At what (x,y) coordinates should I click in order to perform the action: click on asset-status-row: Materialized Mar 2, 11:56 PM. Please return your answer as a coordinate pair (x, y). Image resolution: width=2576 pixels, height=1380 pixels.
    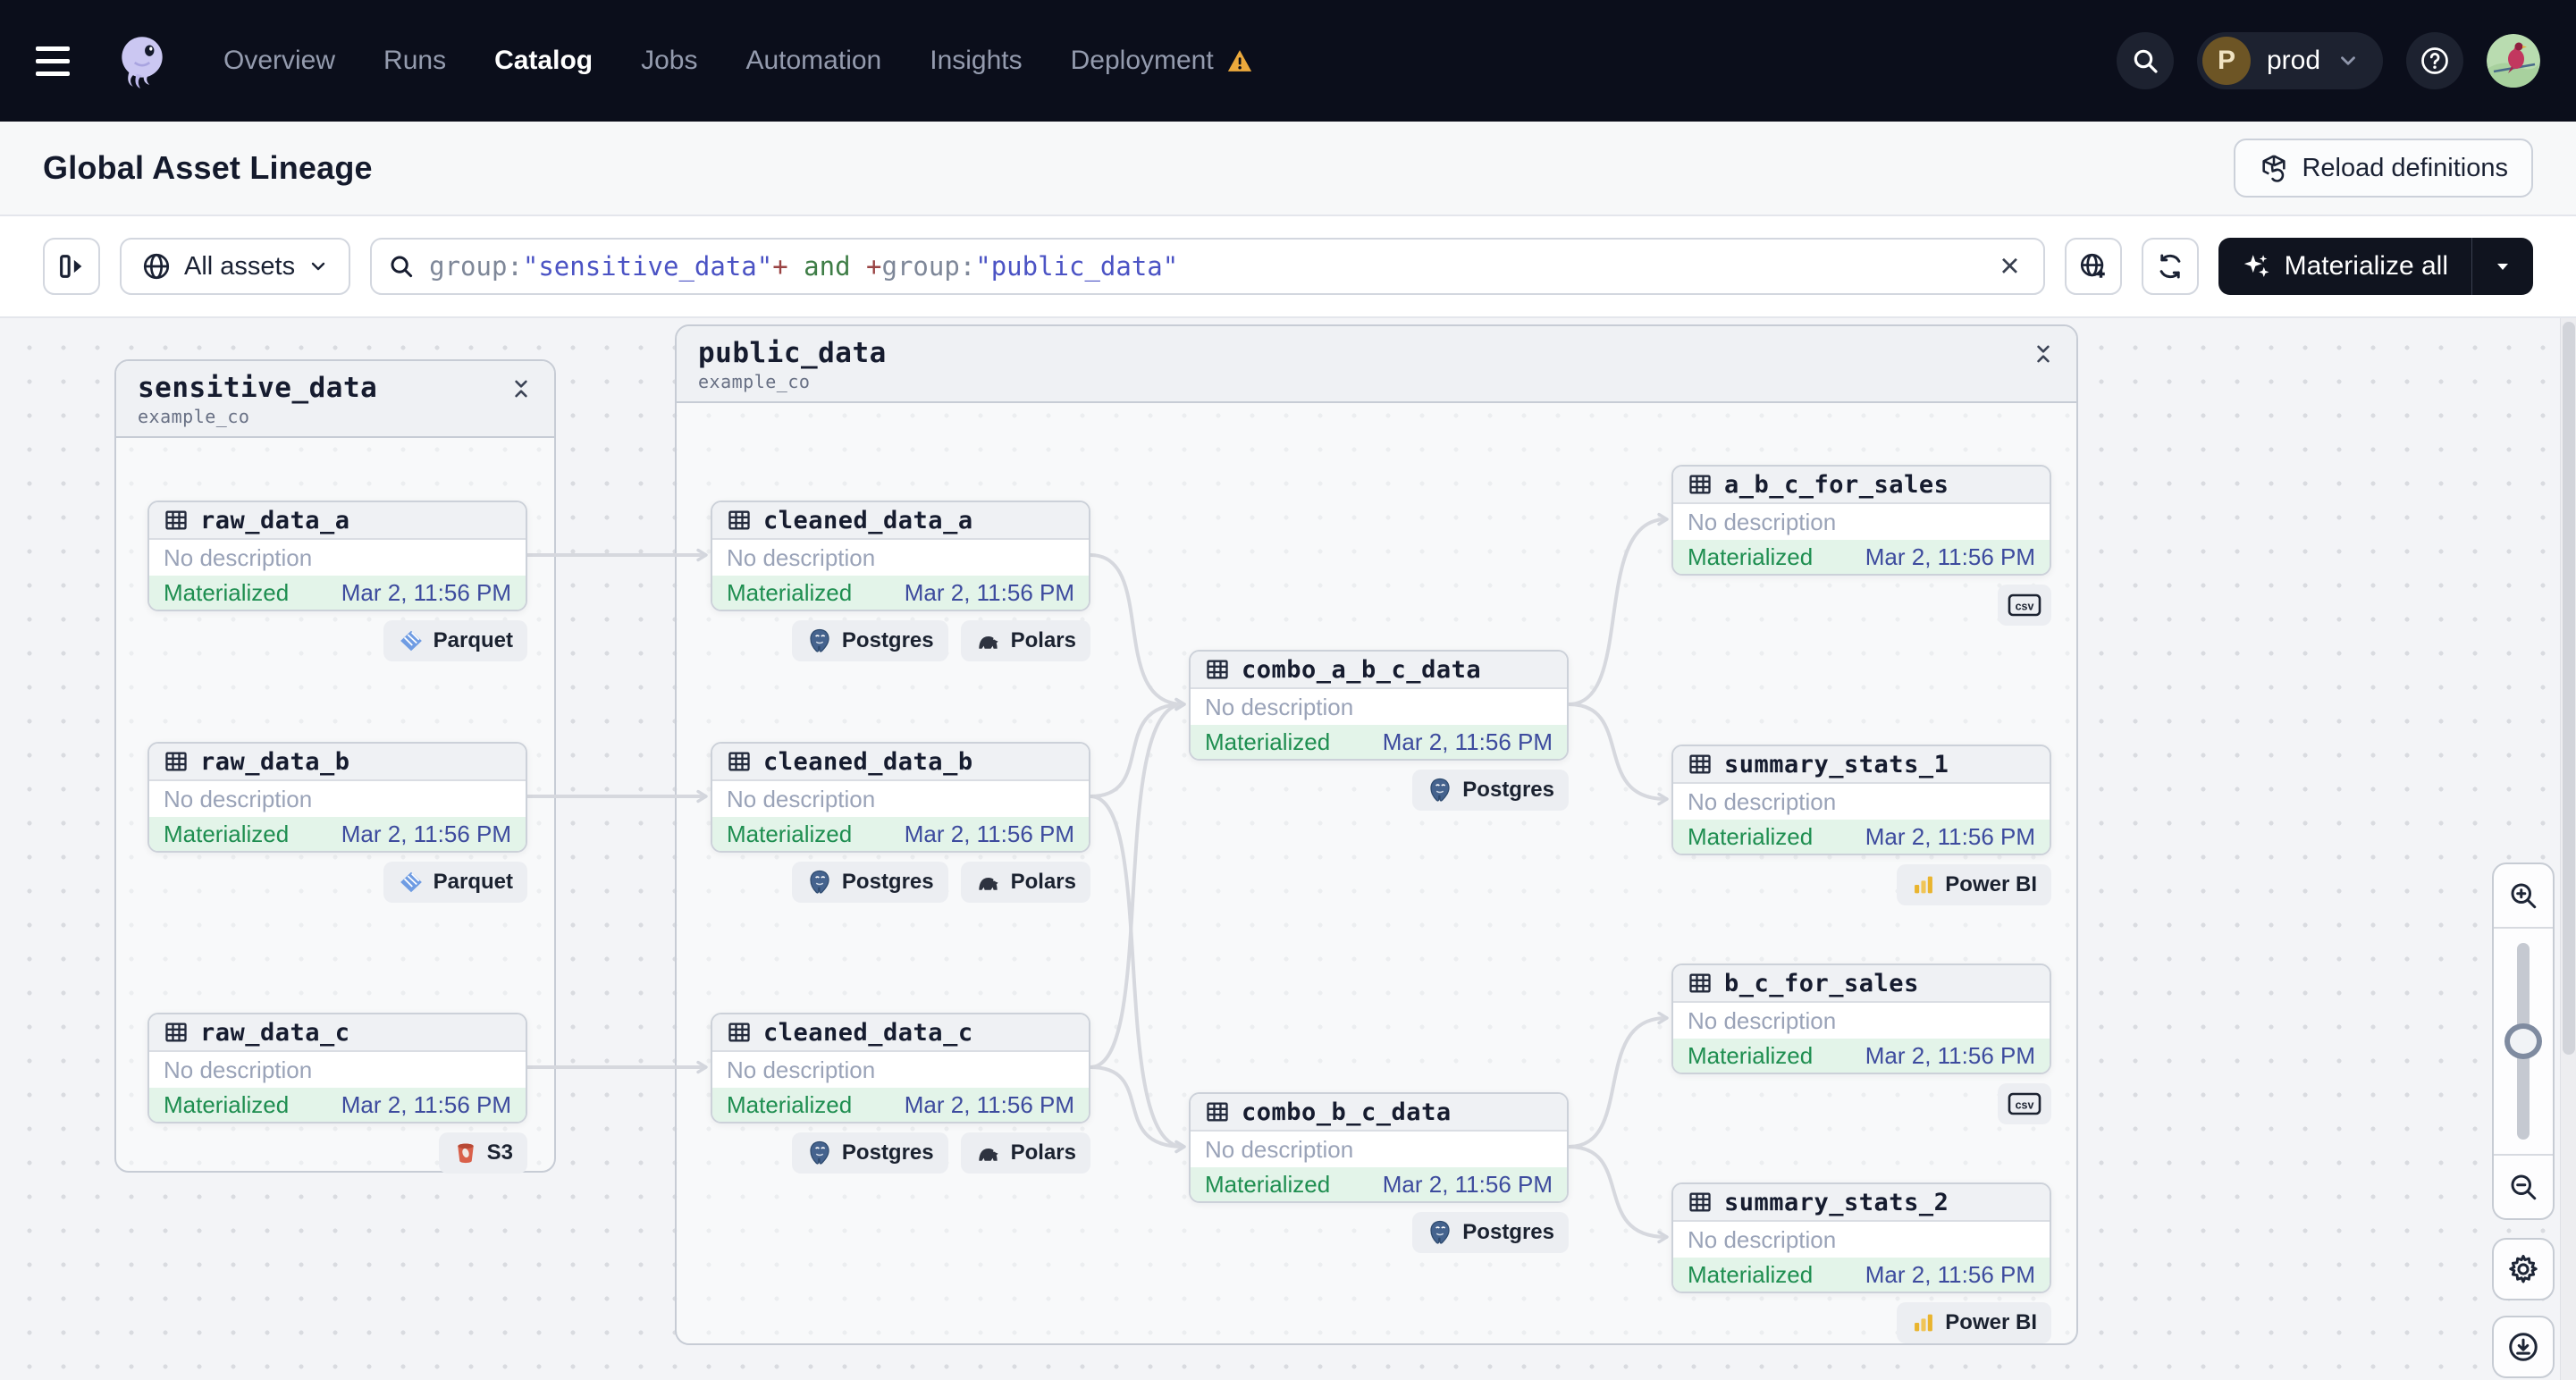
    Looking at the image, I should click on (901, 834).